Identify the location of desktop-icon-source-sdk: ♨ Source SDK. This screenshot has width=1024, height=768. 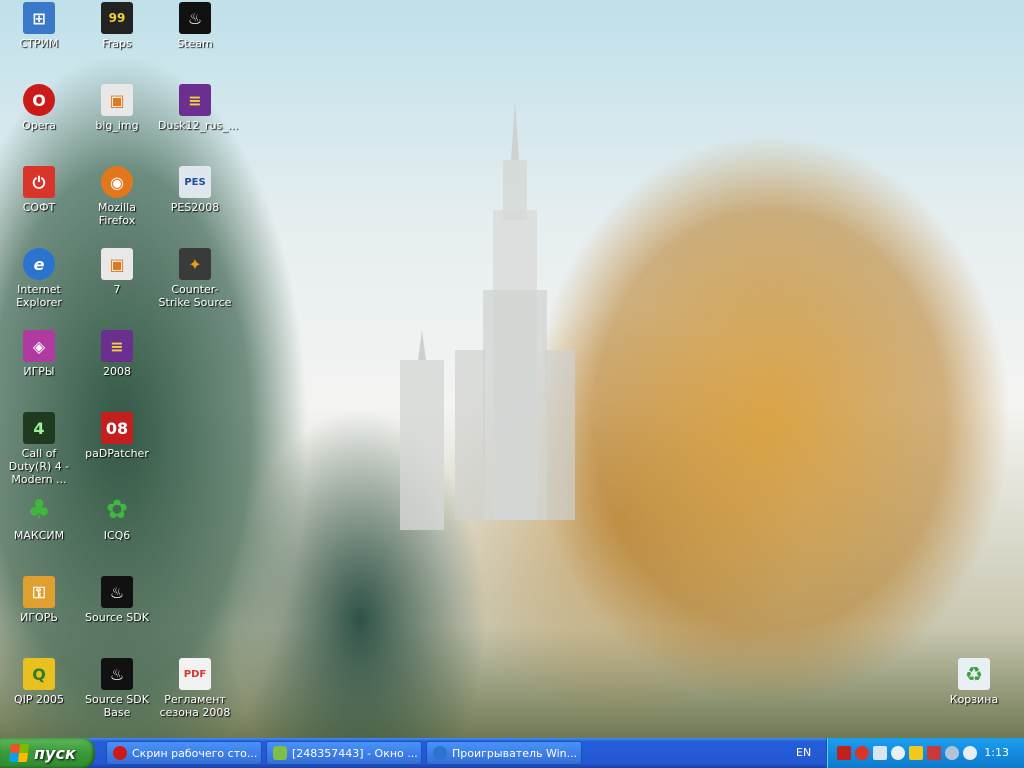
(117, 600).